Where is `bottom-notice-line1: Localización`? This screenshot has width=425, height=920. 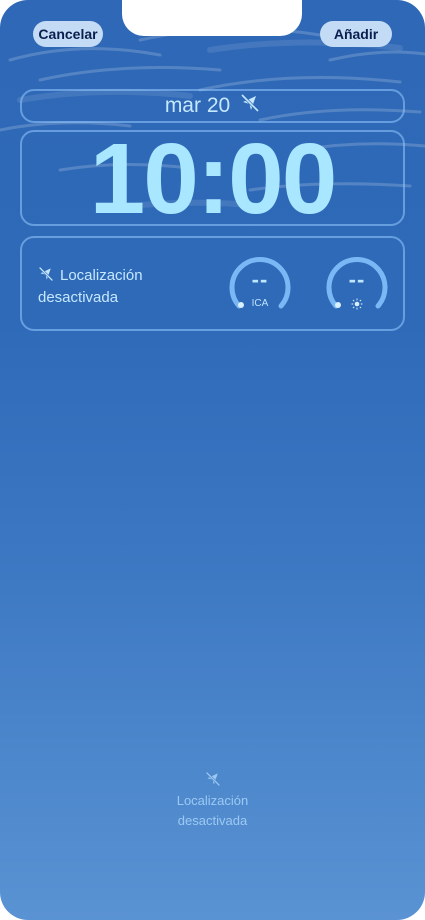 bottom-notice-line1: Localización is located at coordinates (212, 800).